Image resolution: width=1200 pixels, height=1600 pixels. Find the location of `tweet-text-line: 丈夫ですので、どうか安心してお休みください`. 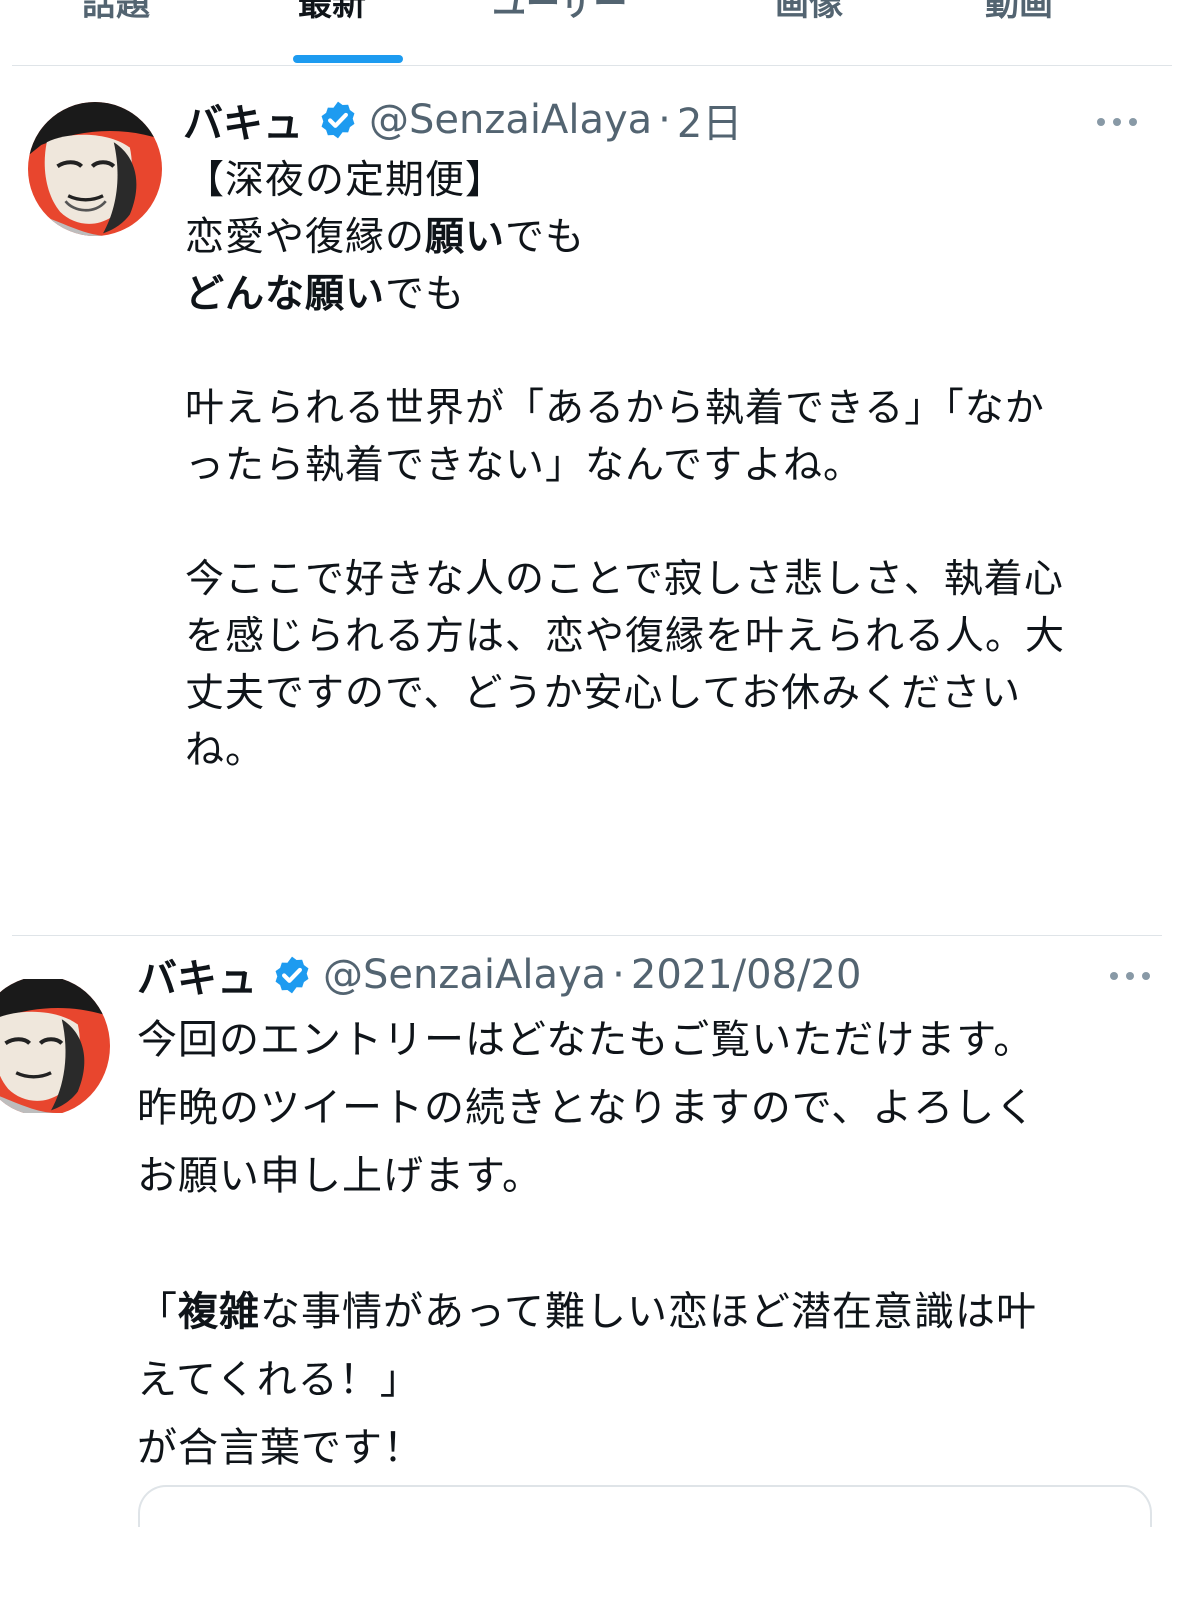

tweet-text-line: 丈夫ですので、どうか安心してお休みください is located at coordinates (670, 693).